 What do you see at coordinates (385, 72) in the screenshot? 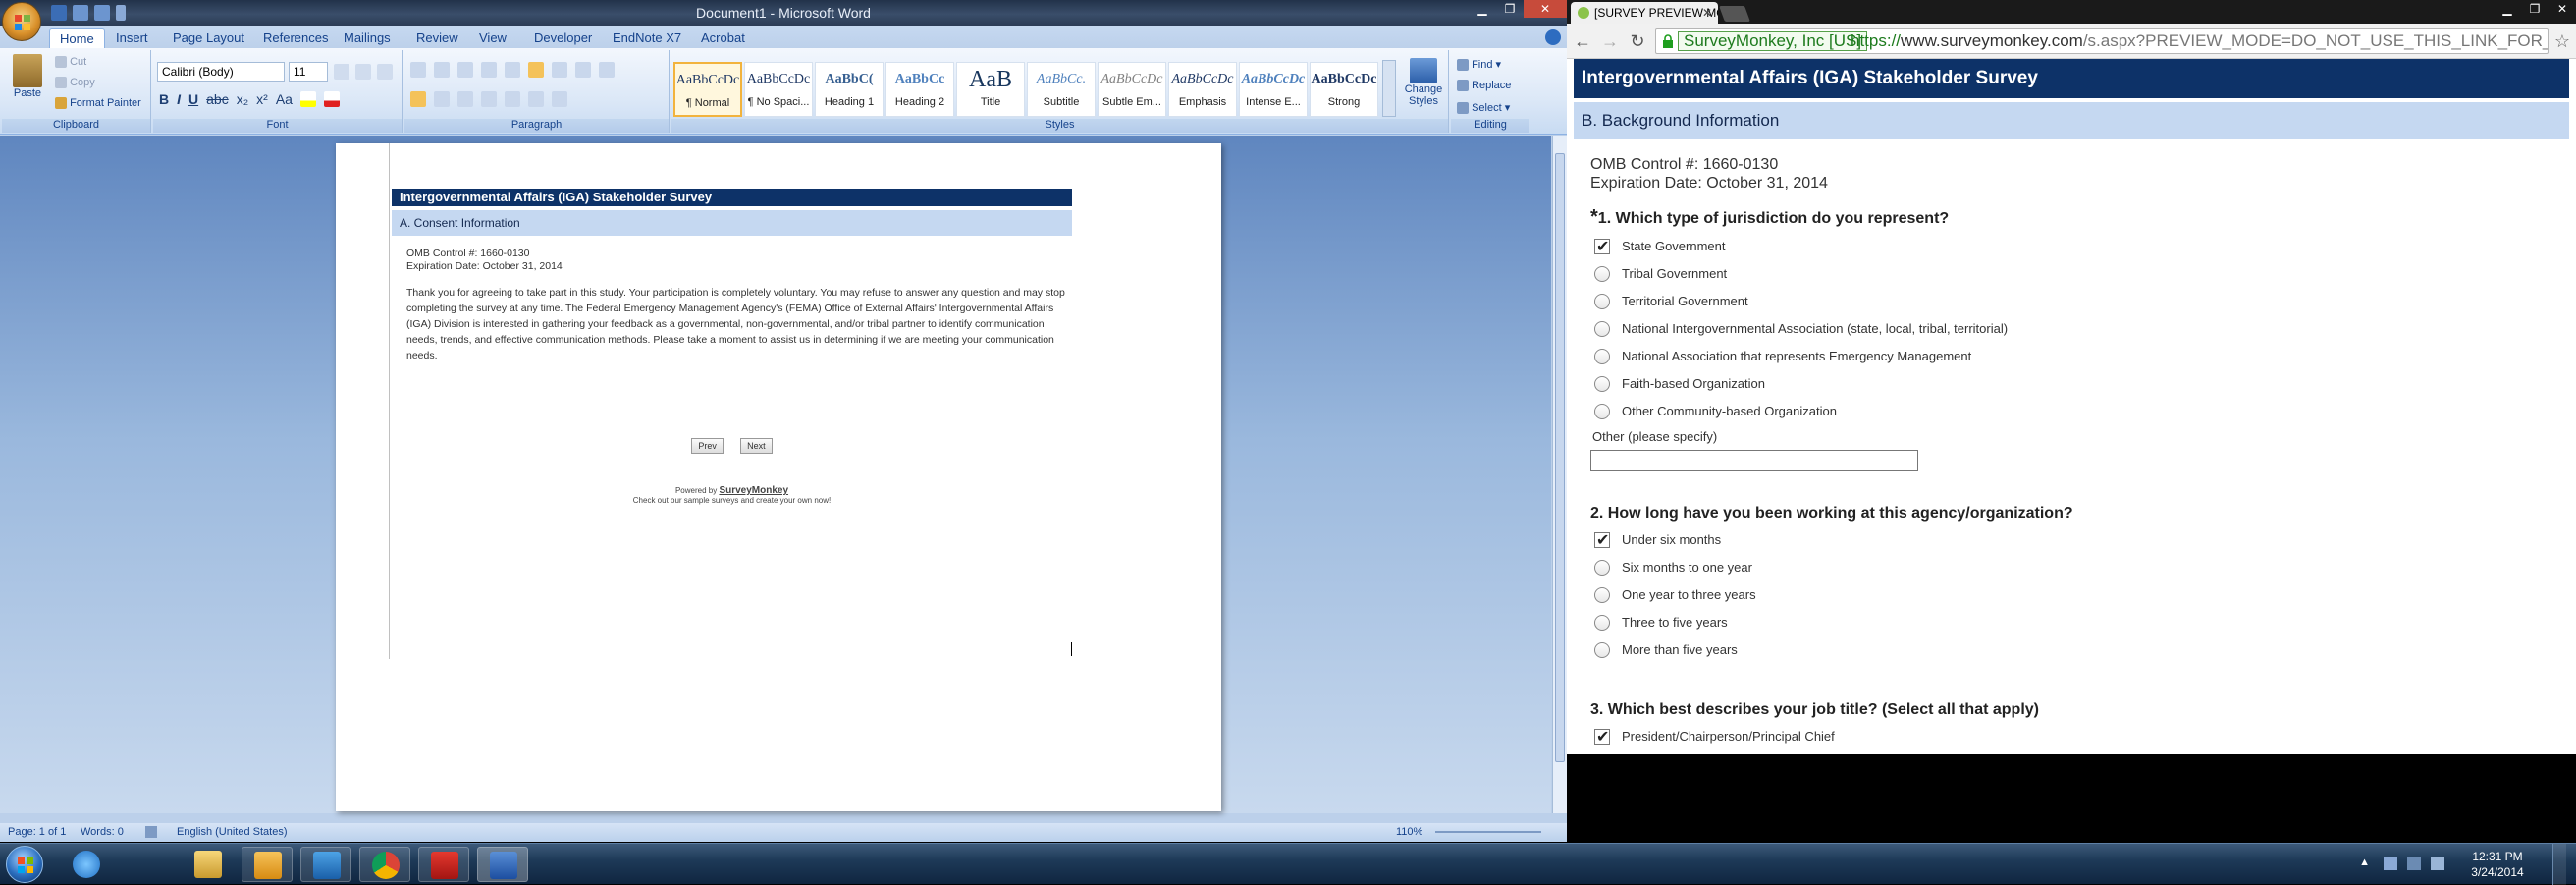
I see `clear-formatting-icon` at bounding box center [385, 72].